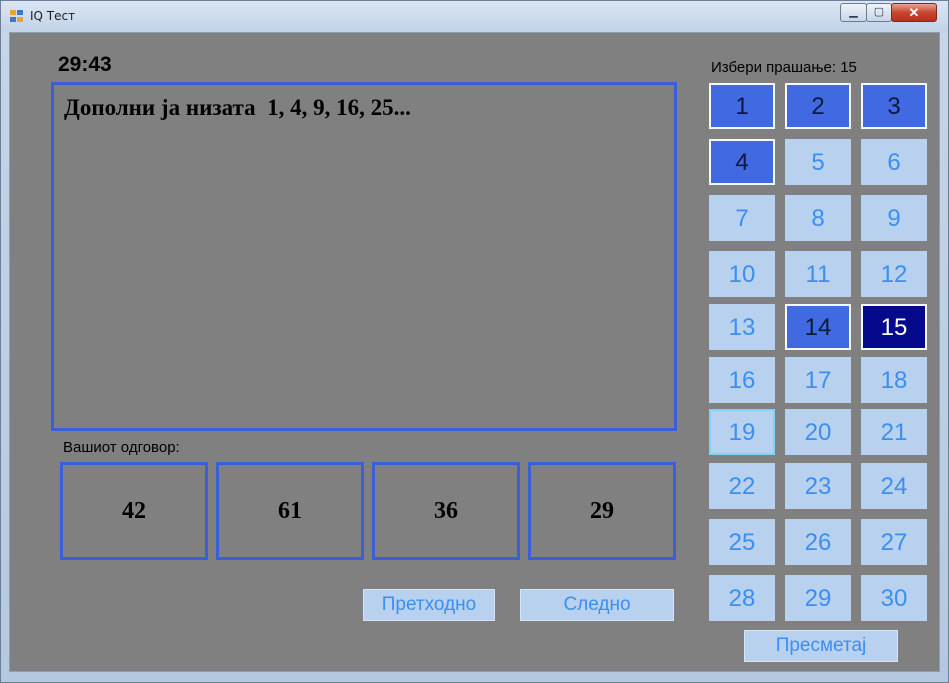 This screenshot has width=949, height=683. I want to click on question-button-19: 19, so click(742, 432).